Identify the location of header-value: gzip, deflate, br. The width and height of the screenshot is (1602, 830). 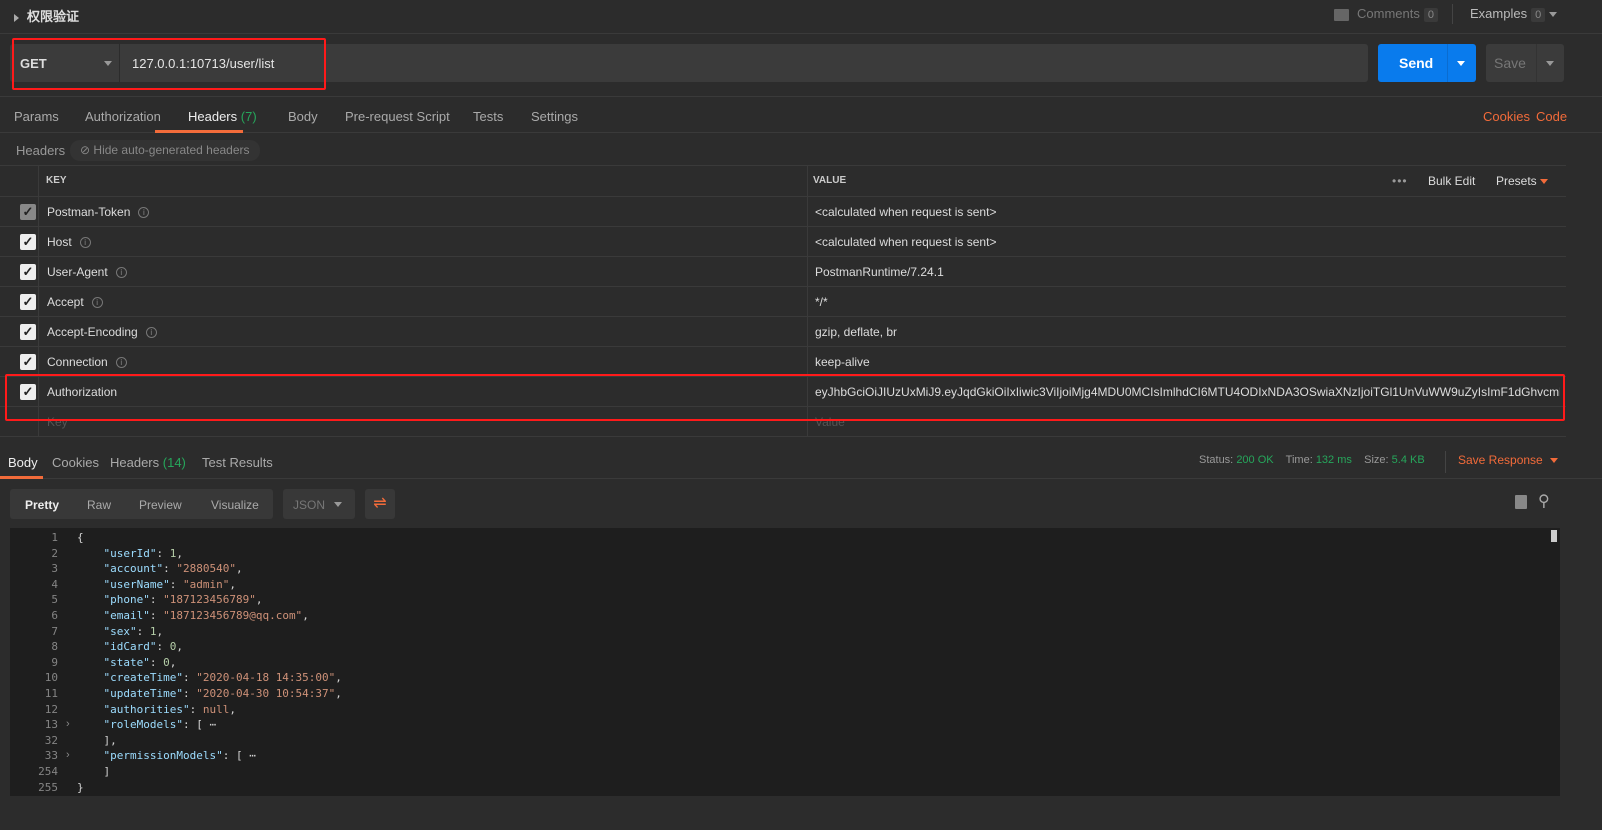
(1187, 332).